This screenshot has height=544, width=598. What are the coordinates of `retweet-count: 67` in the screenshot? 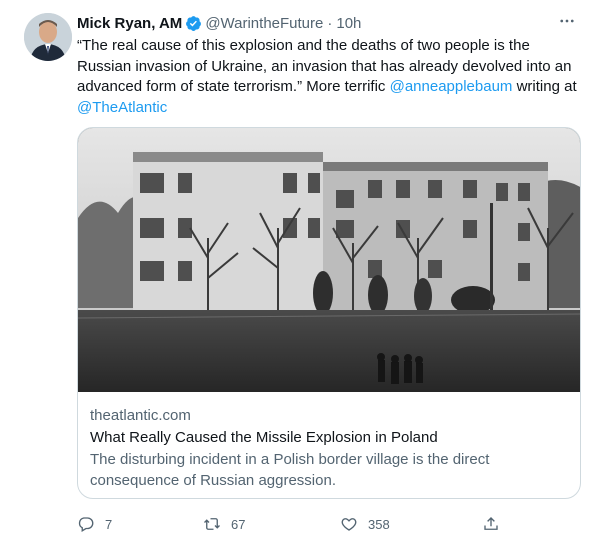 It's located at (238, 524).